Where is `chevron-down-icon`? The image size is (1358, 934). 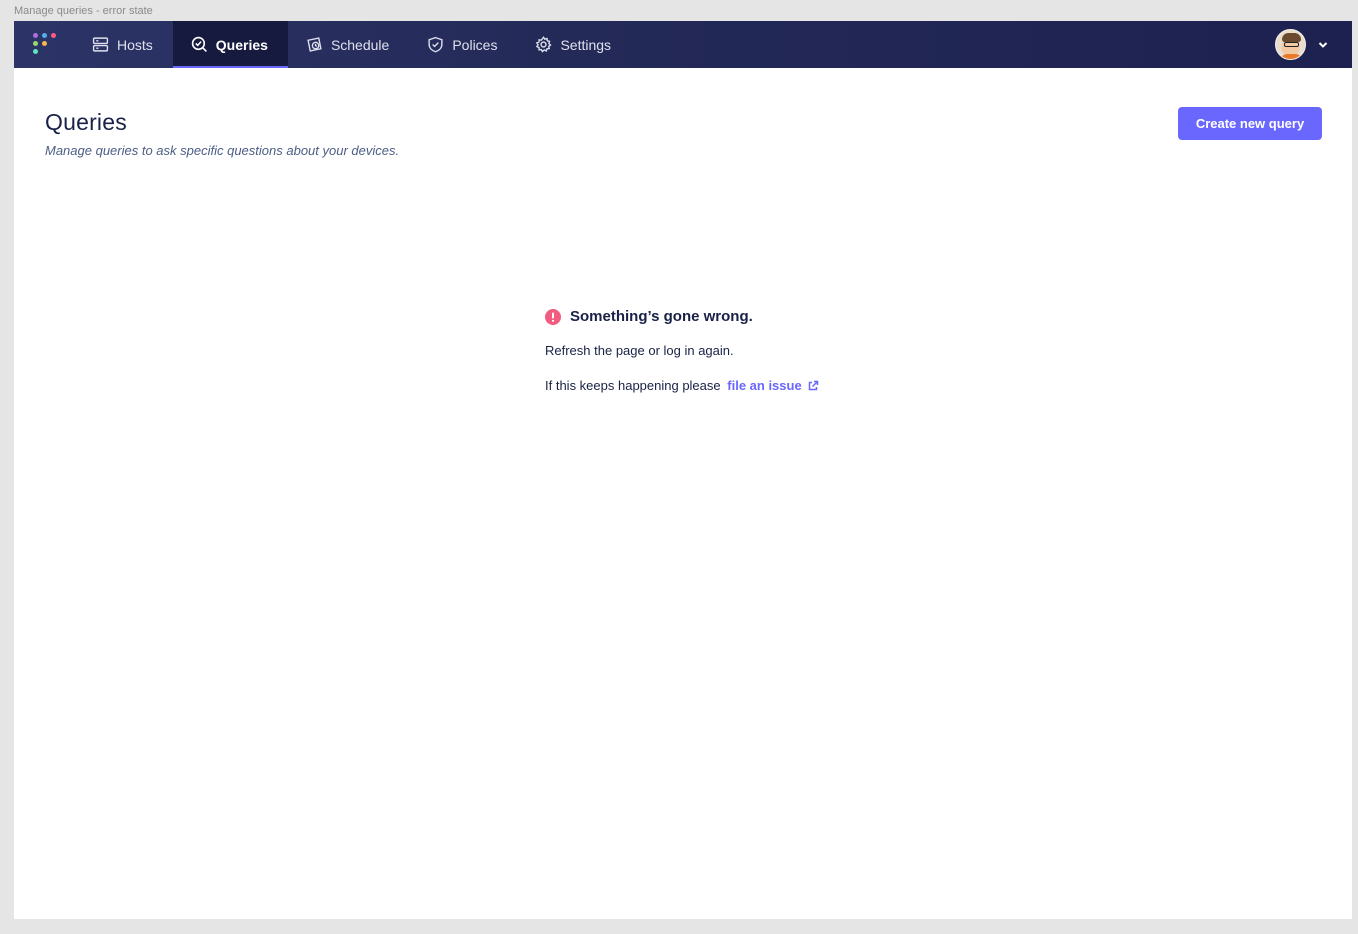 chevron-down-icon is located at coordinates (1323, 45).